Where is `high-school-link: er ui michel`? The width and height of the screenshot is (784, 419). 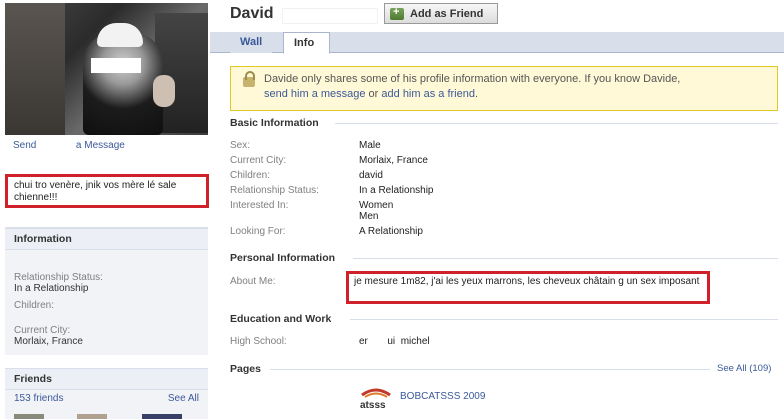 high-school-link: er ui michel is located at coordinates (394, 341).